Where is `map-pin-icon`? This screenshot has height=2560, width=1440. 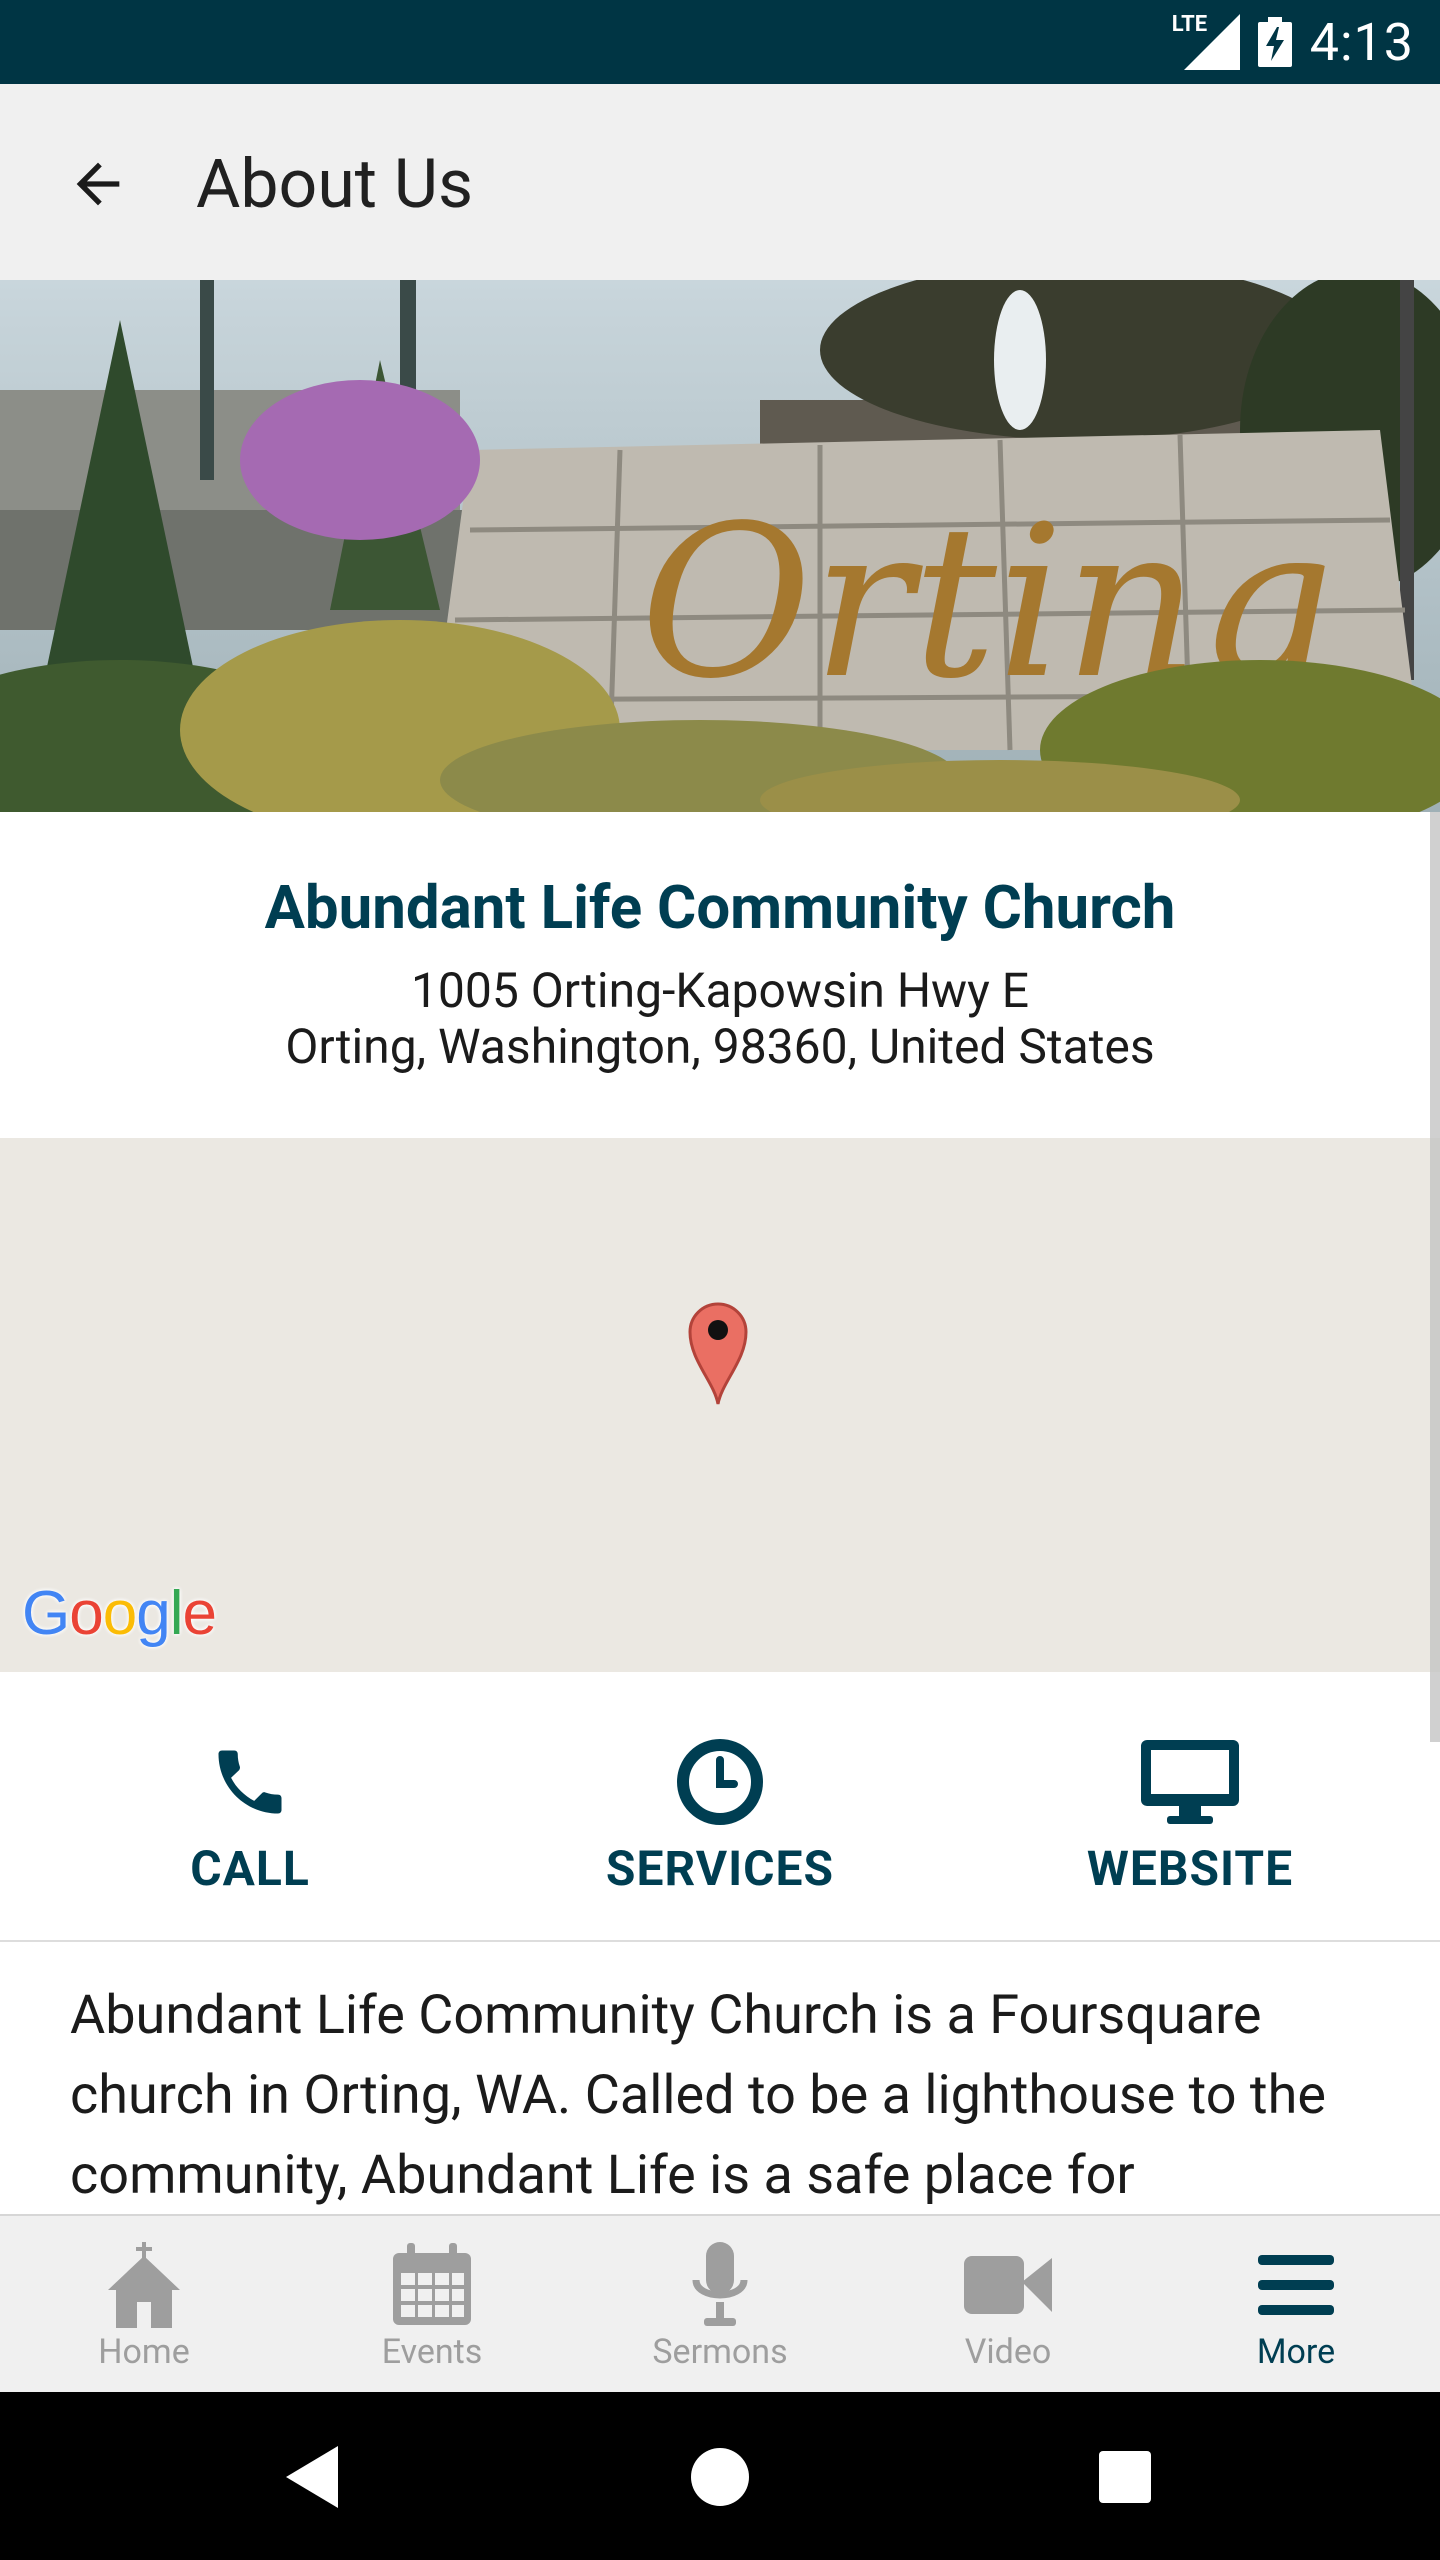 map-pin-icon is located at coordinates (718, 1353).